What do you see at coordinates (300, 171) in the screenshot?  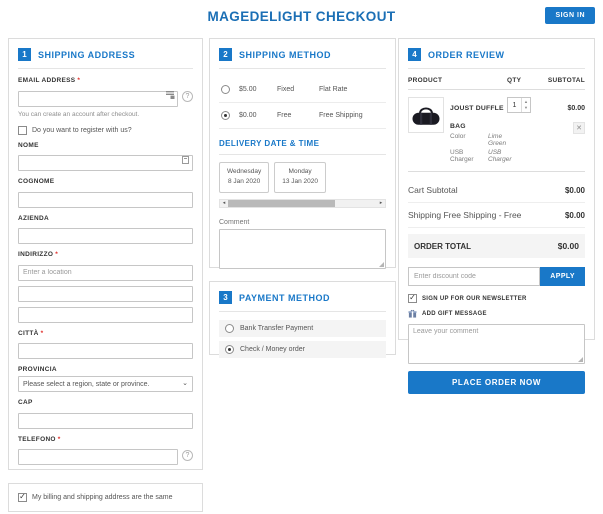 I see `delivery-day: Monday` at bounding box center [300, 171].